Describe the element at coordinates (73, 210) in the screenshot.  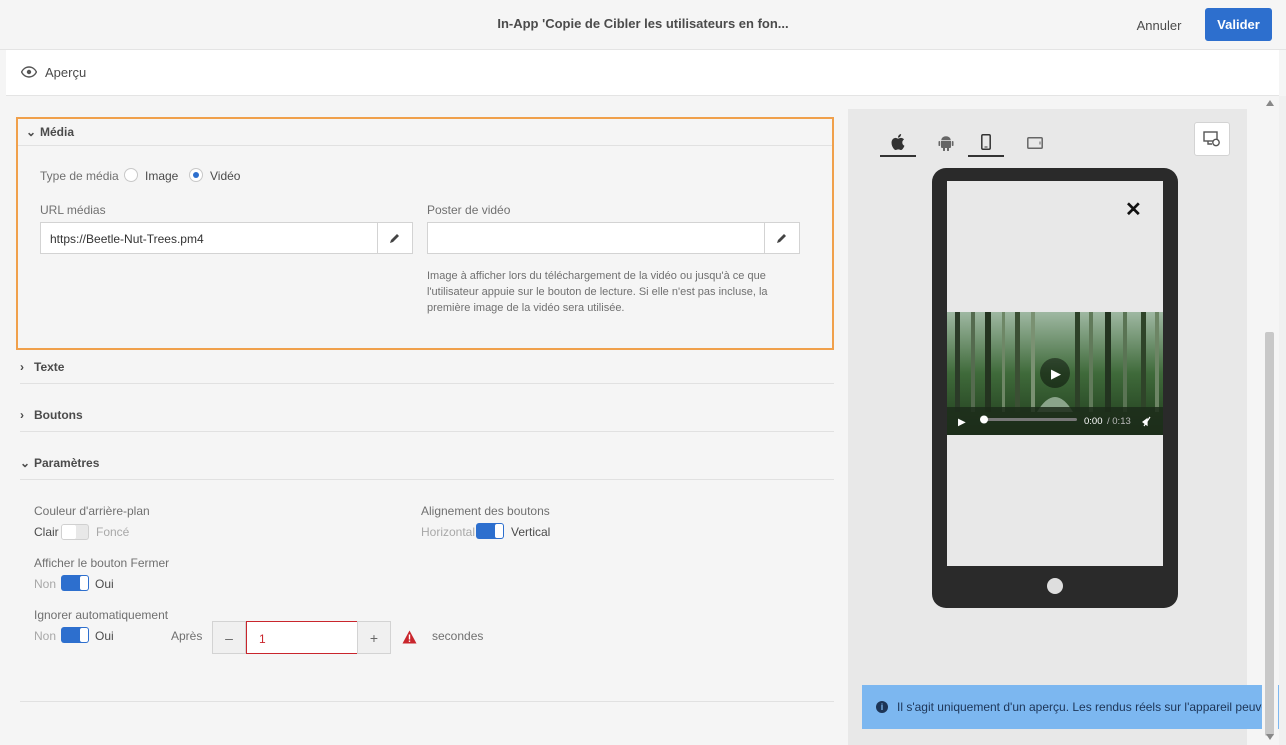
I see `media-url-label: URL médias` at that location.